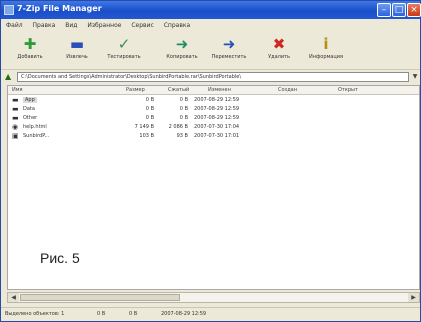 This screenshot has height=322, width=421. What do you see at coordinates (35, 127) in the screenshot?
I see `file-name: help.html` at bounding box center [35, 127].